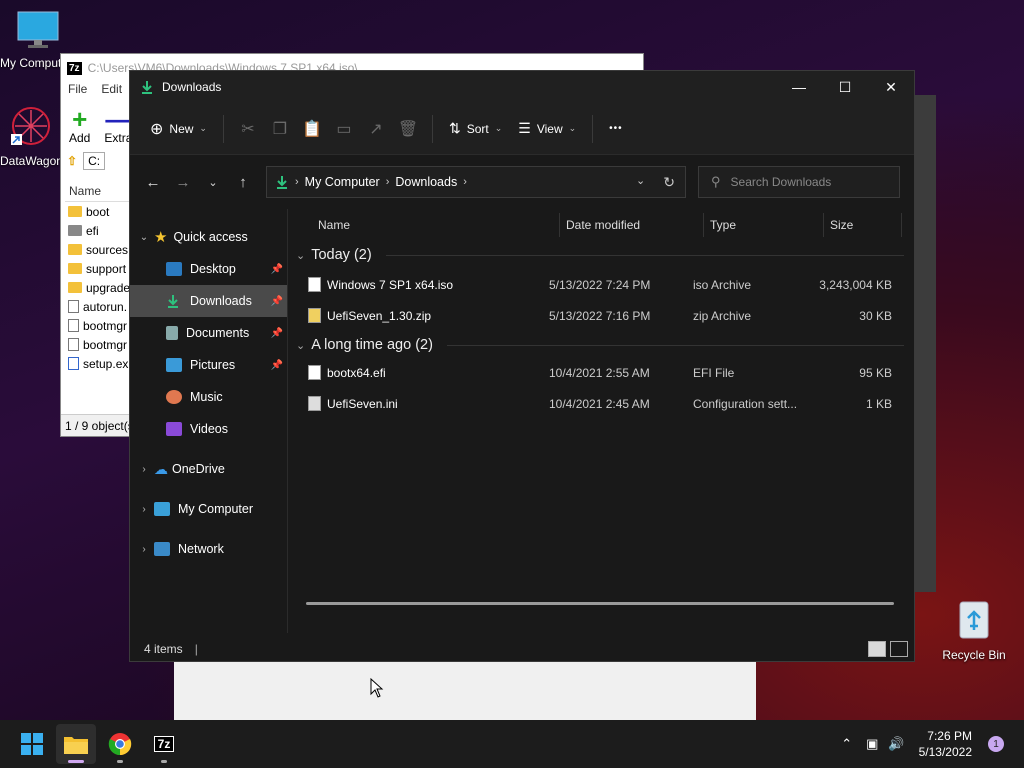  Describe the element at coordinates (476, 182) in the screenshot. I see `address-bar: › My Computer › Downloads › ⌄ ↻` at that location.